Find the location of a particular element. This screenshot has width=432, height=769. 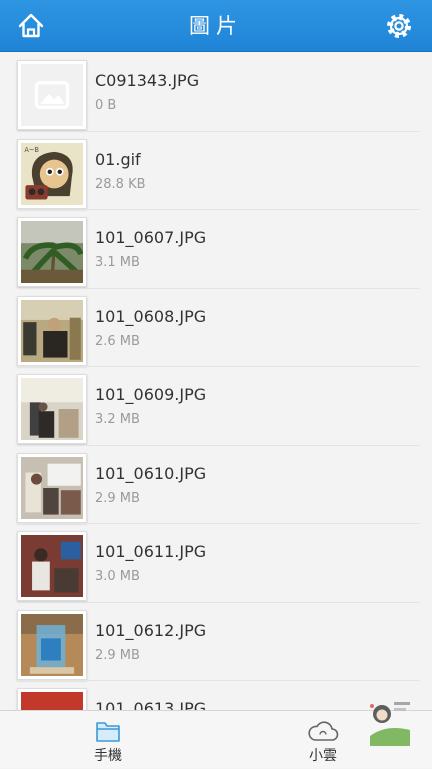

file-row: 101_0608.JPG 2.6 MB is located at coordinates (216, 328).